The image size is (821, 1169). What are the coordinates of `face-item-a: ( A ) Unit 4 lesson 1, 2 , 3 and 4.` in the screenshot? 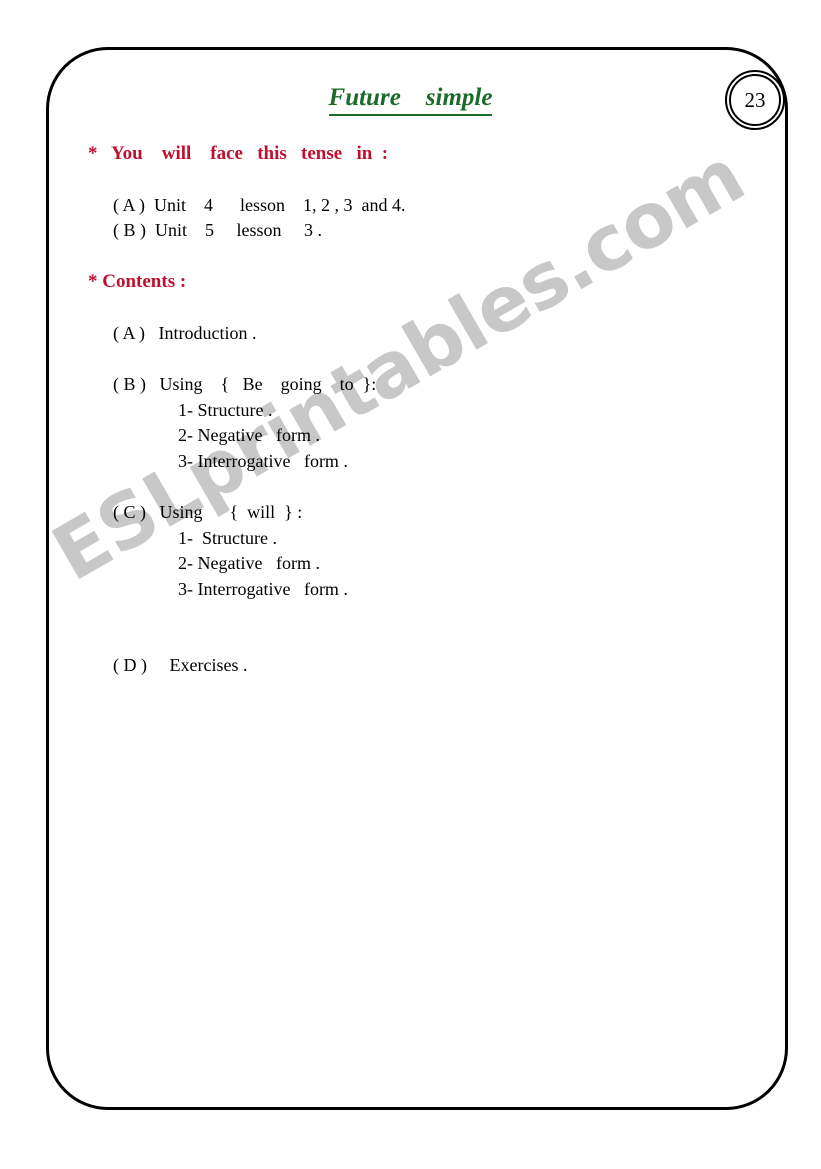 It's located at (259, 205).